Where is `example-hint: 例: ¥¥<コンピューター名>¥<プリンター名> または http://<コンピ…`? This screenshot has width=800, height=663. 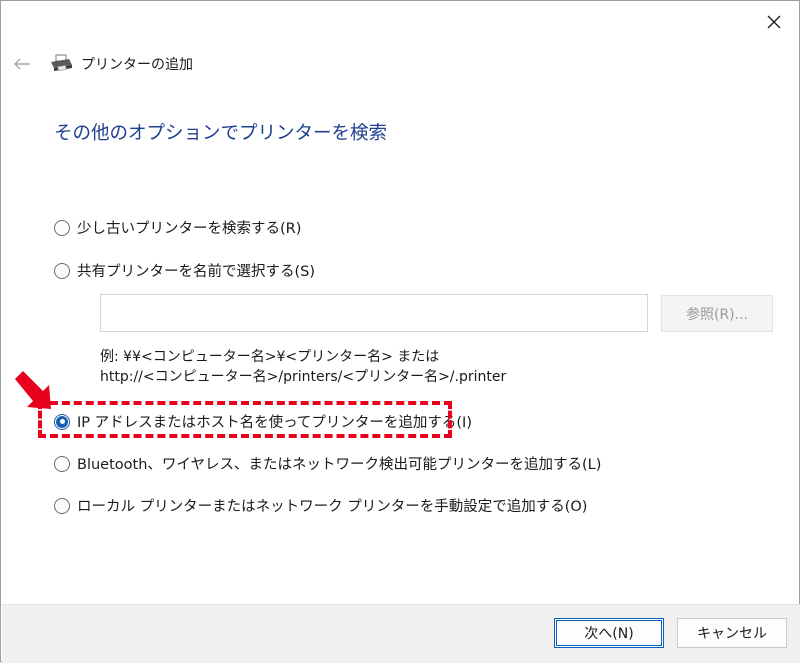 example-hint: 例: ¥¥<コンピューター名>¥<プリンター名> または http://<コンピ… is located at coordinates (303, 367).